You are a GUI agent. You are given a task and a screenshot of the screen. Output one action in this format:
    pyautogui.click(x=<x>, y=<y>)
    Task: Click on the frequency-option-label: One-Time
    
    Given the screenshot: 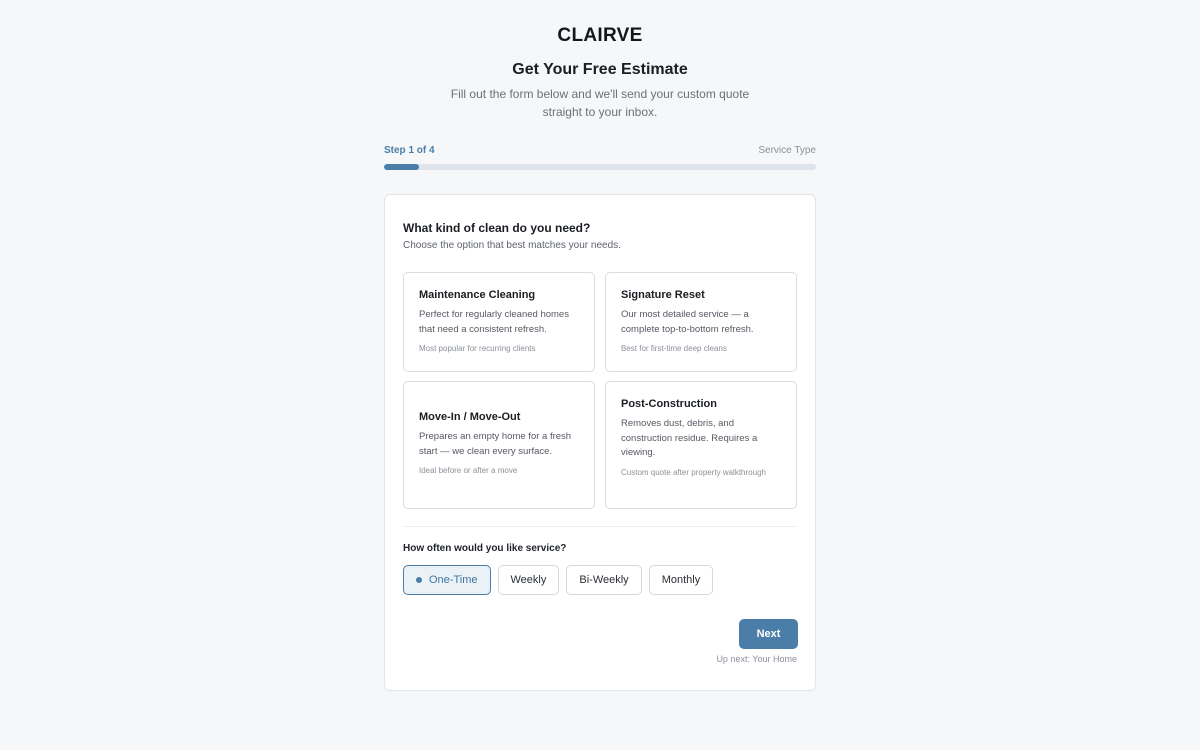 What is the action you would take?
    pyautogui.click(x=453, y=580)
    